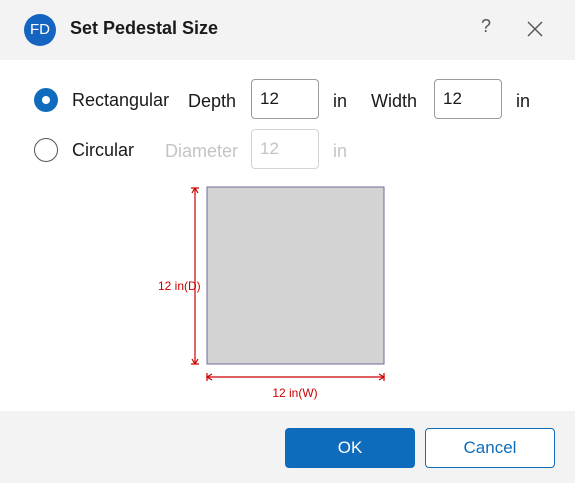 This screenshot has width=575, height=483. Describe the element at coordinates (120, 100) in the screenshot. I see `rectangular-label: Rectangular` at that location.